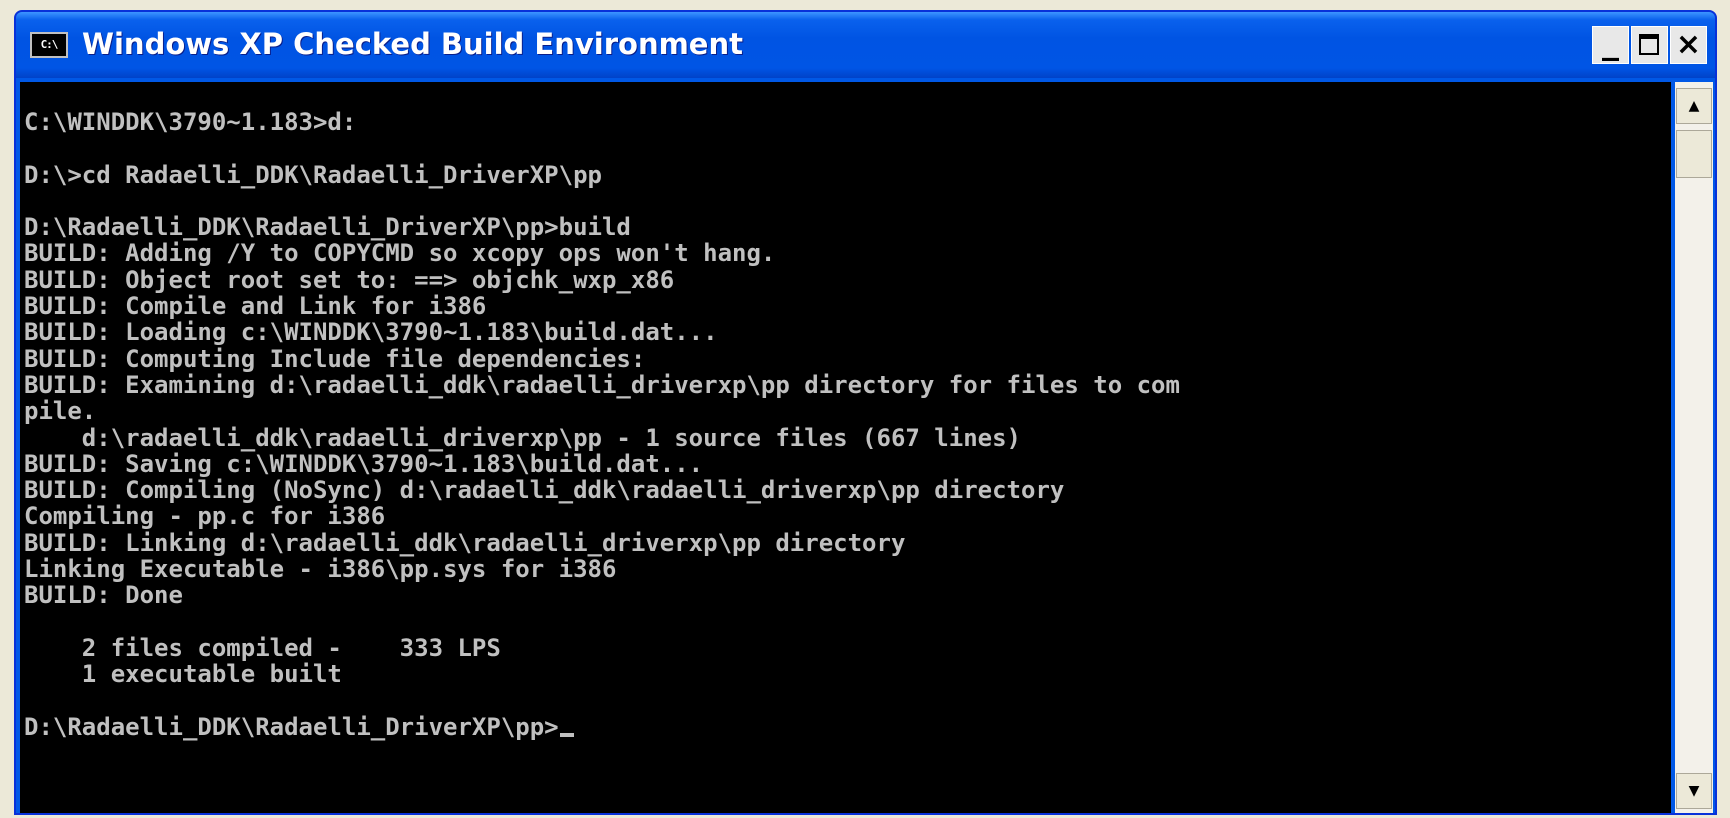  I want to click on console-line: C:\WINDDK\3790~1.183>d:, so click(190, 122).